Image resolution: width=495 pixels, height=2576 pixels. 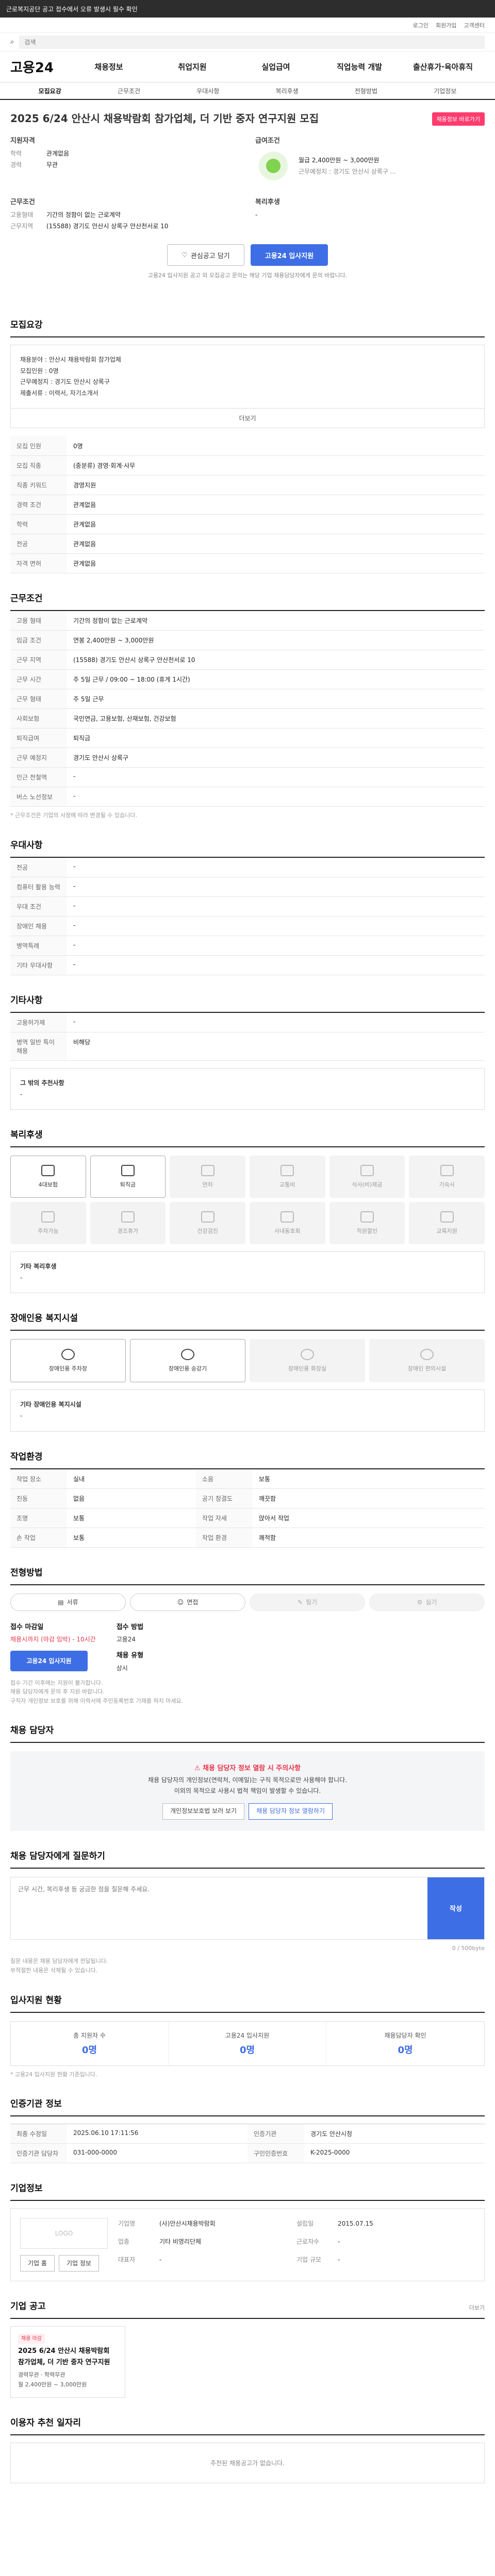 What do you see at coordinates (405, 2035) in the screenshot?
I see `stat-label: 채용담당자 확인` at bounding box center [405, 2035].